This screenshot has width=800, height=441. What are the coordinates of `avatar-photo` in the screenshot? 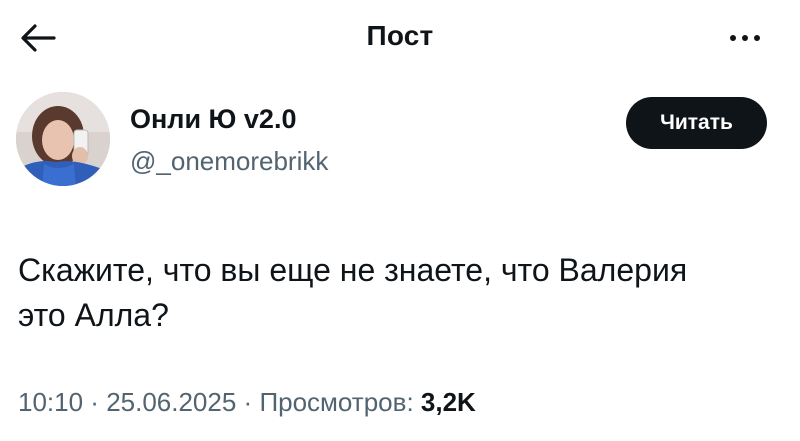 It's located at (63, 139).